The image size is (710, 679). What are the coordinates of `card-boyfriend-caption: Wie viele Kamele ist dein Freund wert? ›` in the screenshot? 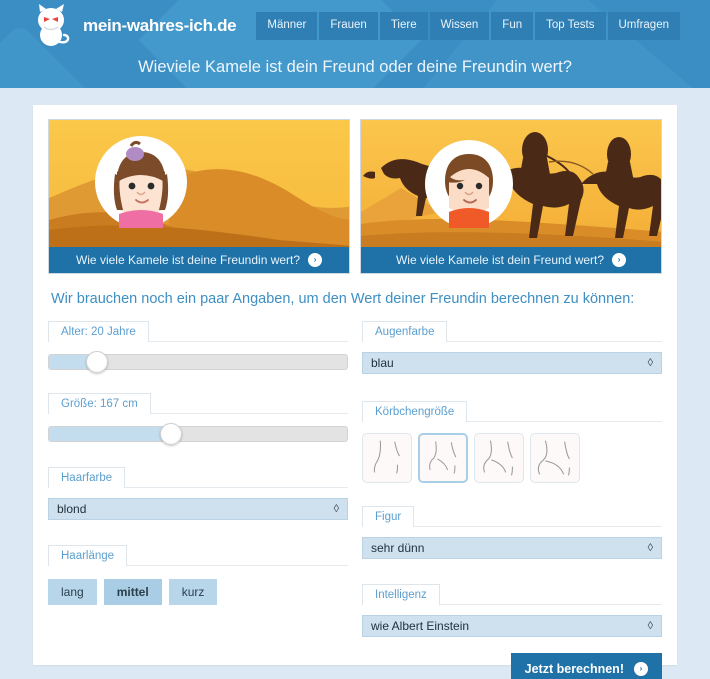 It's located at (511, 260).